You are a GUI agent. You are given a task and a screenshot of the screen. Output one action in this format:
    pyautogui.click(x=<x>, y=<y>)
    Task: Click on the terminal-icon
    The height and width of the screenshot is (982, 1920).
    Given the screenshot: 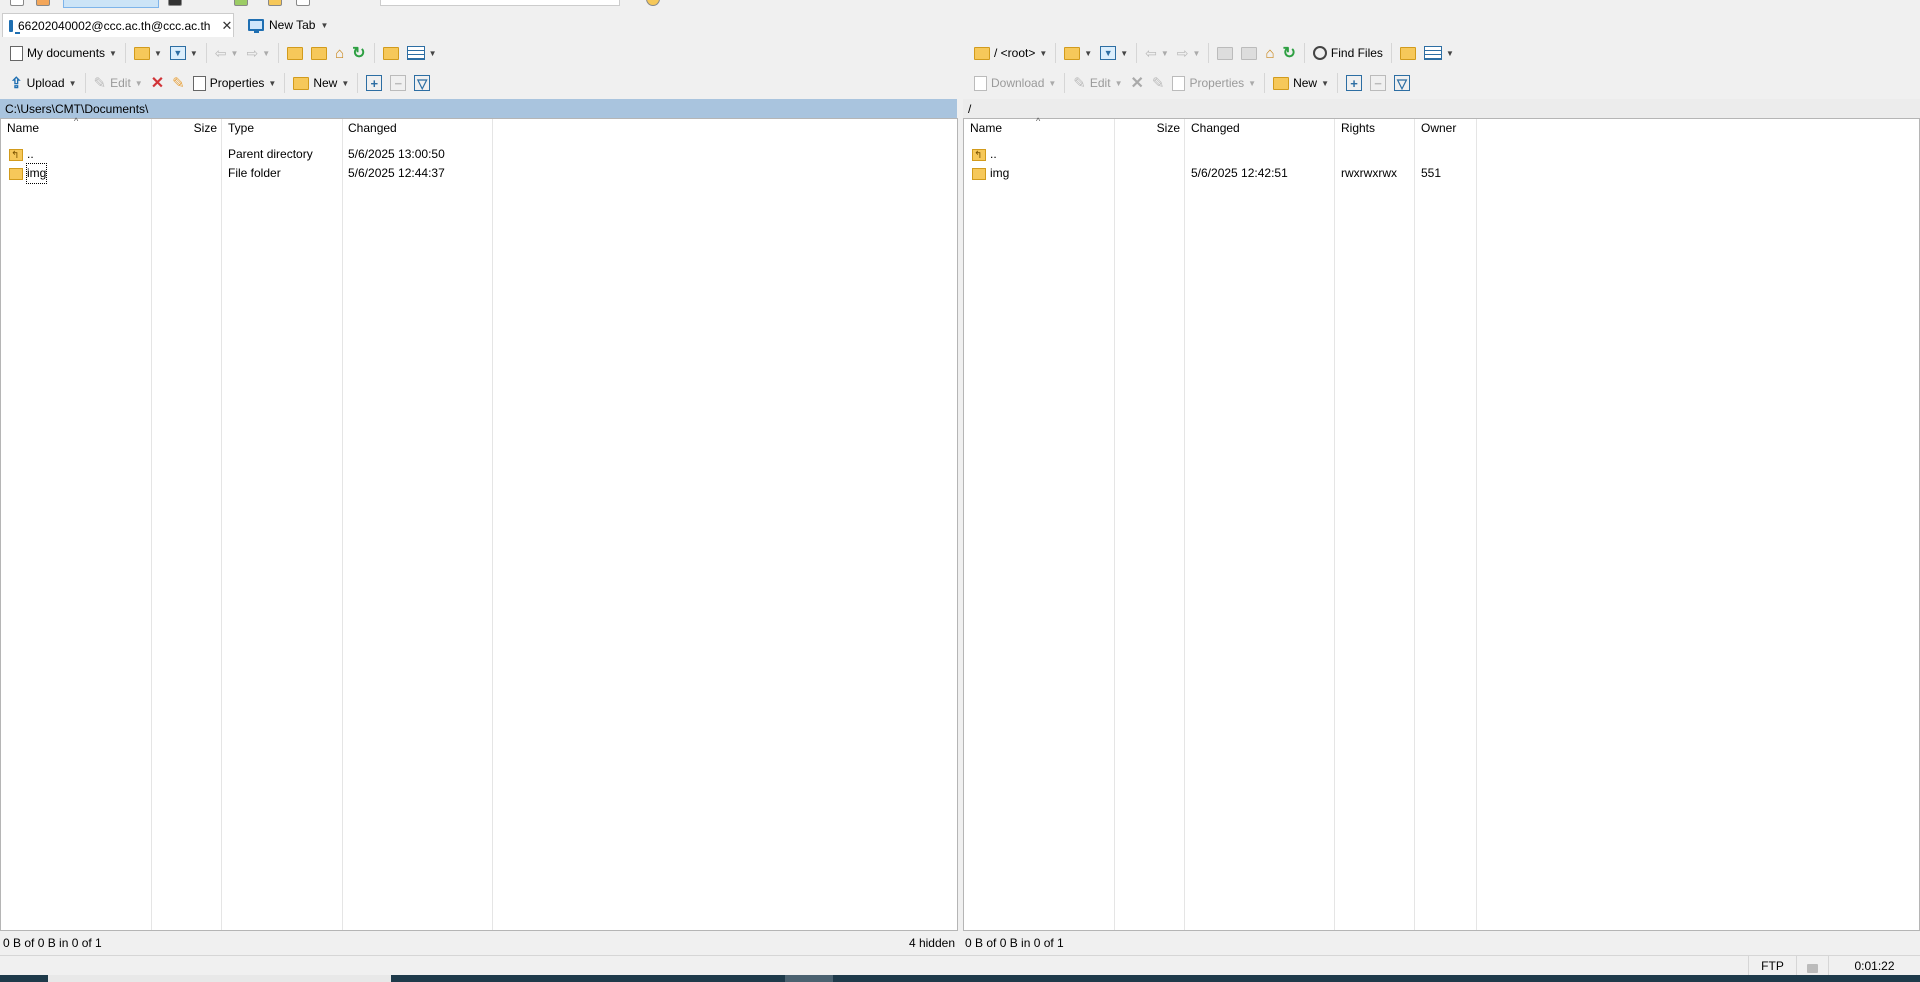 What is the action you would take?
    pyautogui.click(x=175, y=3)
    